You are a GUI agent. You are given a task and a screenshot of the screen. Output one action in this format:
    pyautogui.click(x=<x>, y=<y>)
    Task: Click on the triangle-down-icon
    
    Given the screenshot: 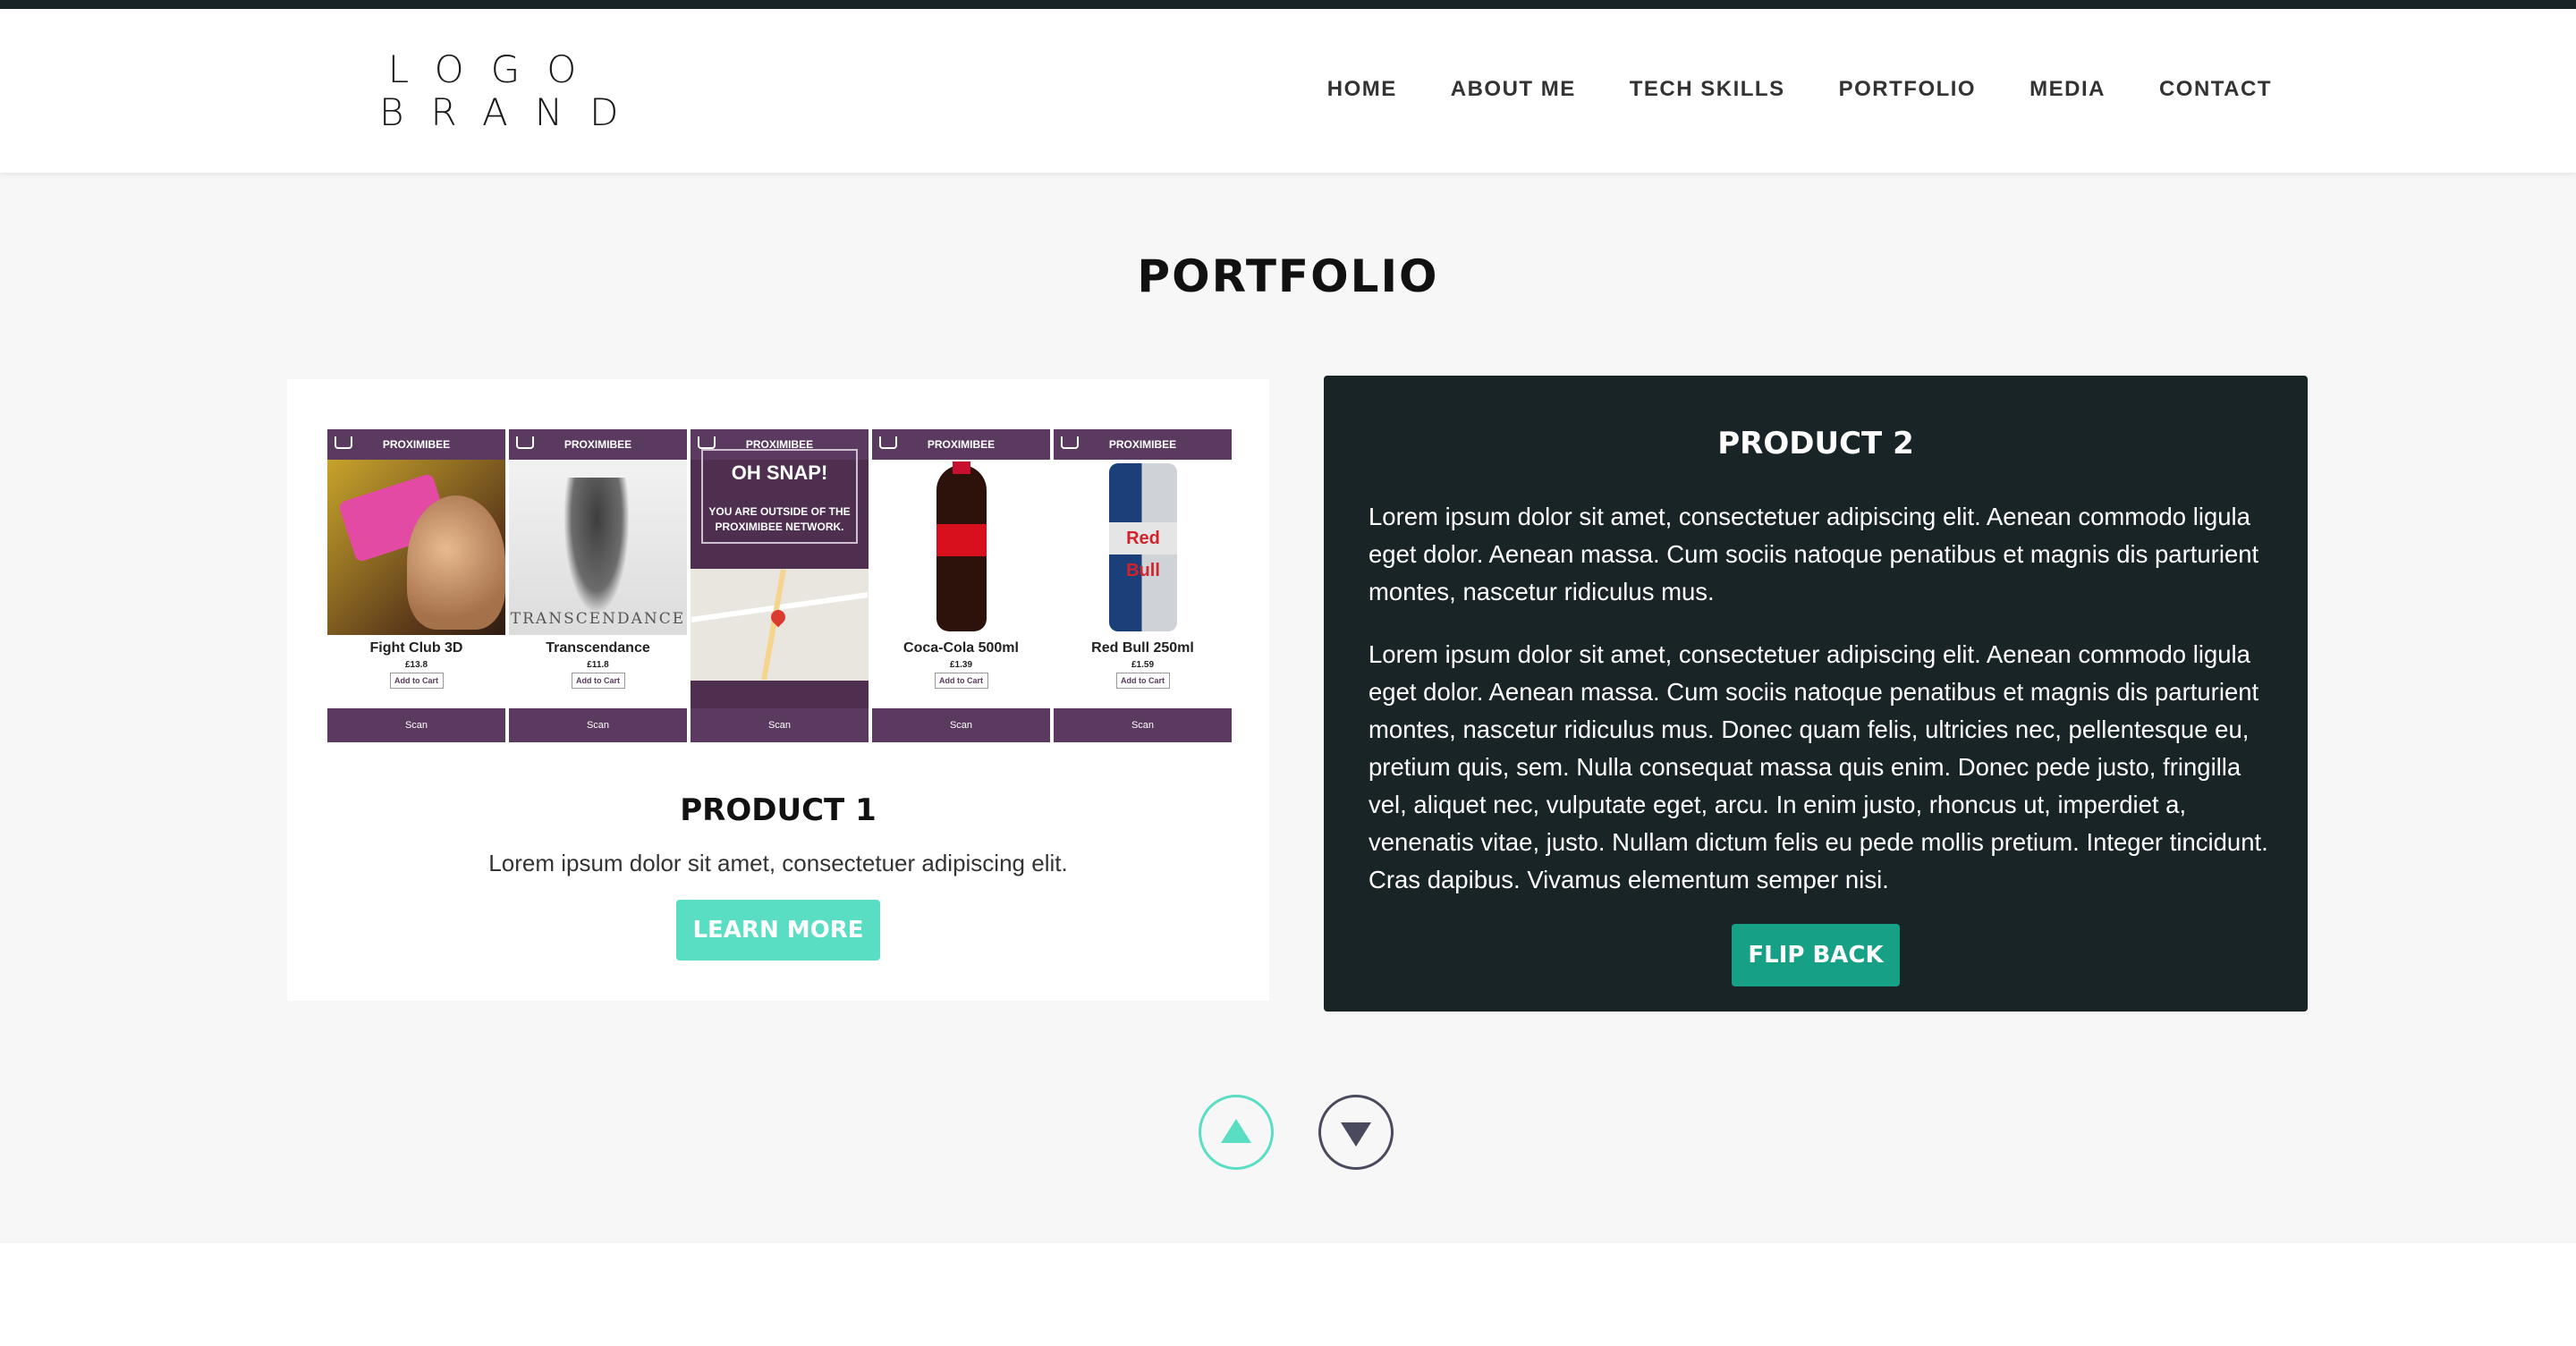 What is the action you would take?
    pyautogui.click(x=1356, y=1134)
    